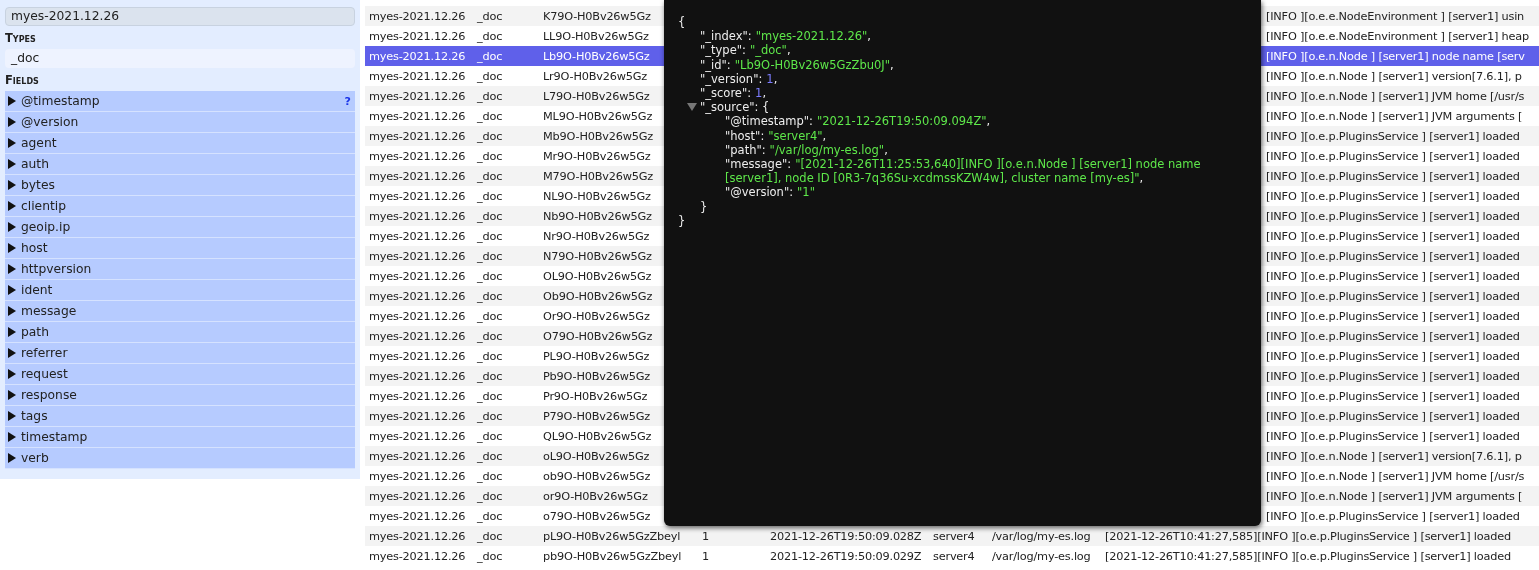 Image resolution: width=1539 pixels, height=570 pixels. Describe the element at coordinates (596, 96) in the screenshot. I see `table-cell: L79O-H0Bv26w5Gz` at that location.